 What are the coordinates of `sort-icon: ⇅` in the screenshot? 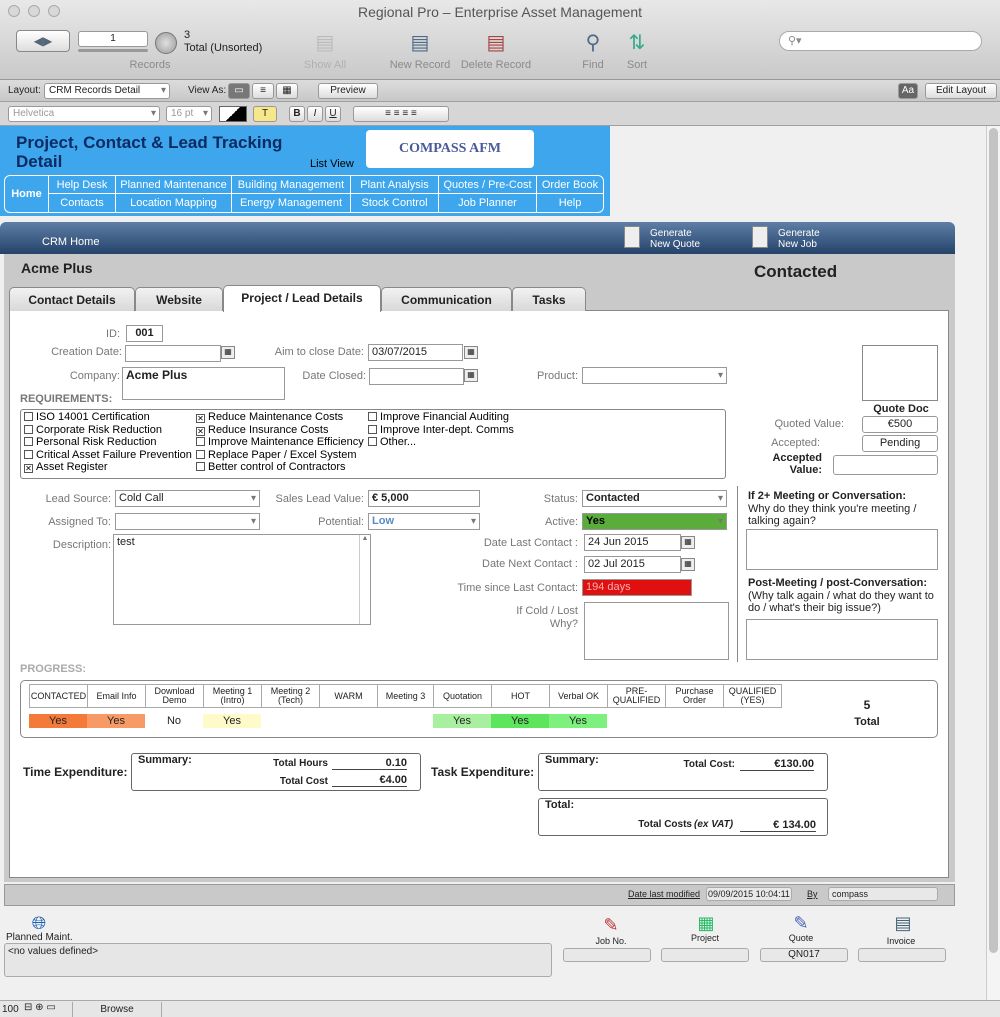 It's located at (637, 43).